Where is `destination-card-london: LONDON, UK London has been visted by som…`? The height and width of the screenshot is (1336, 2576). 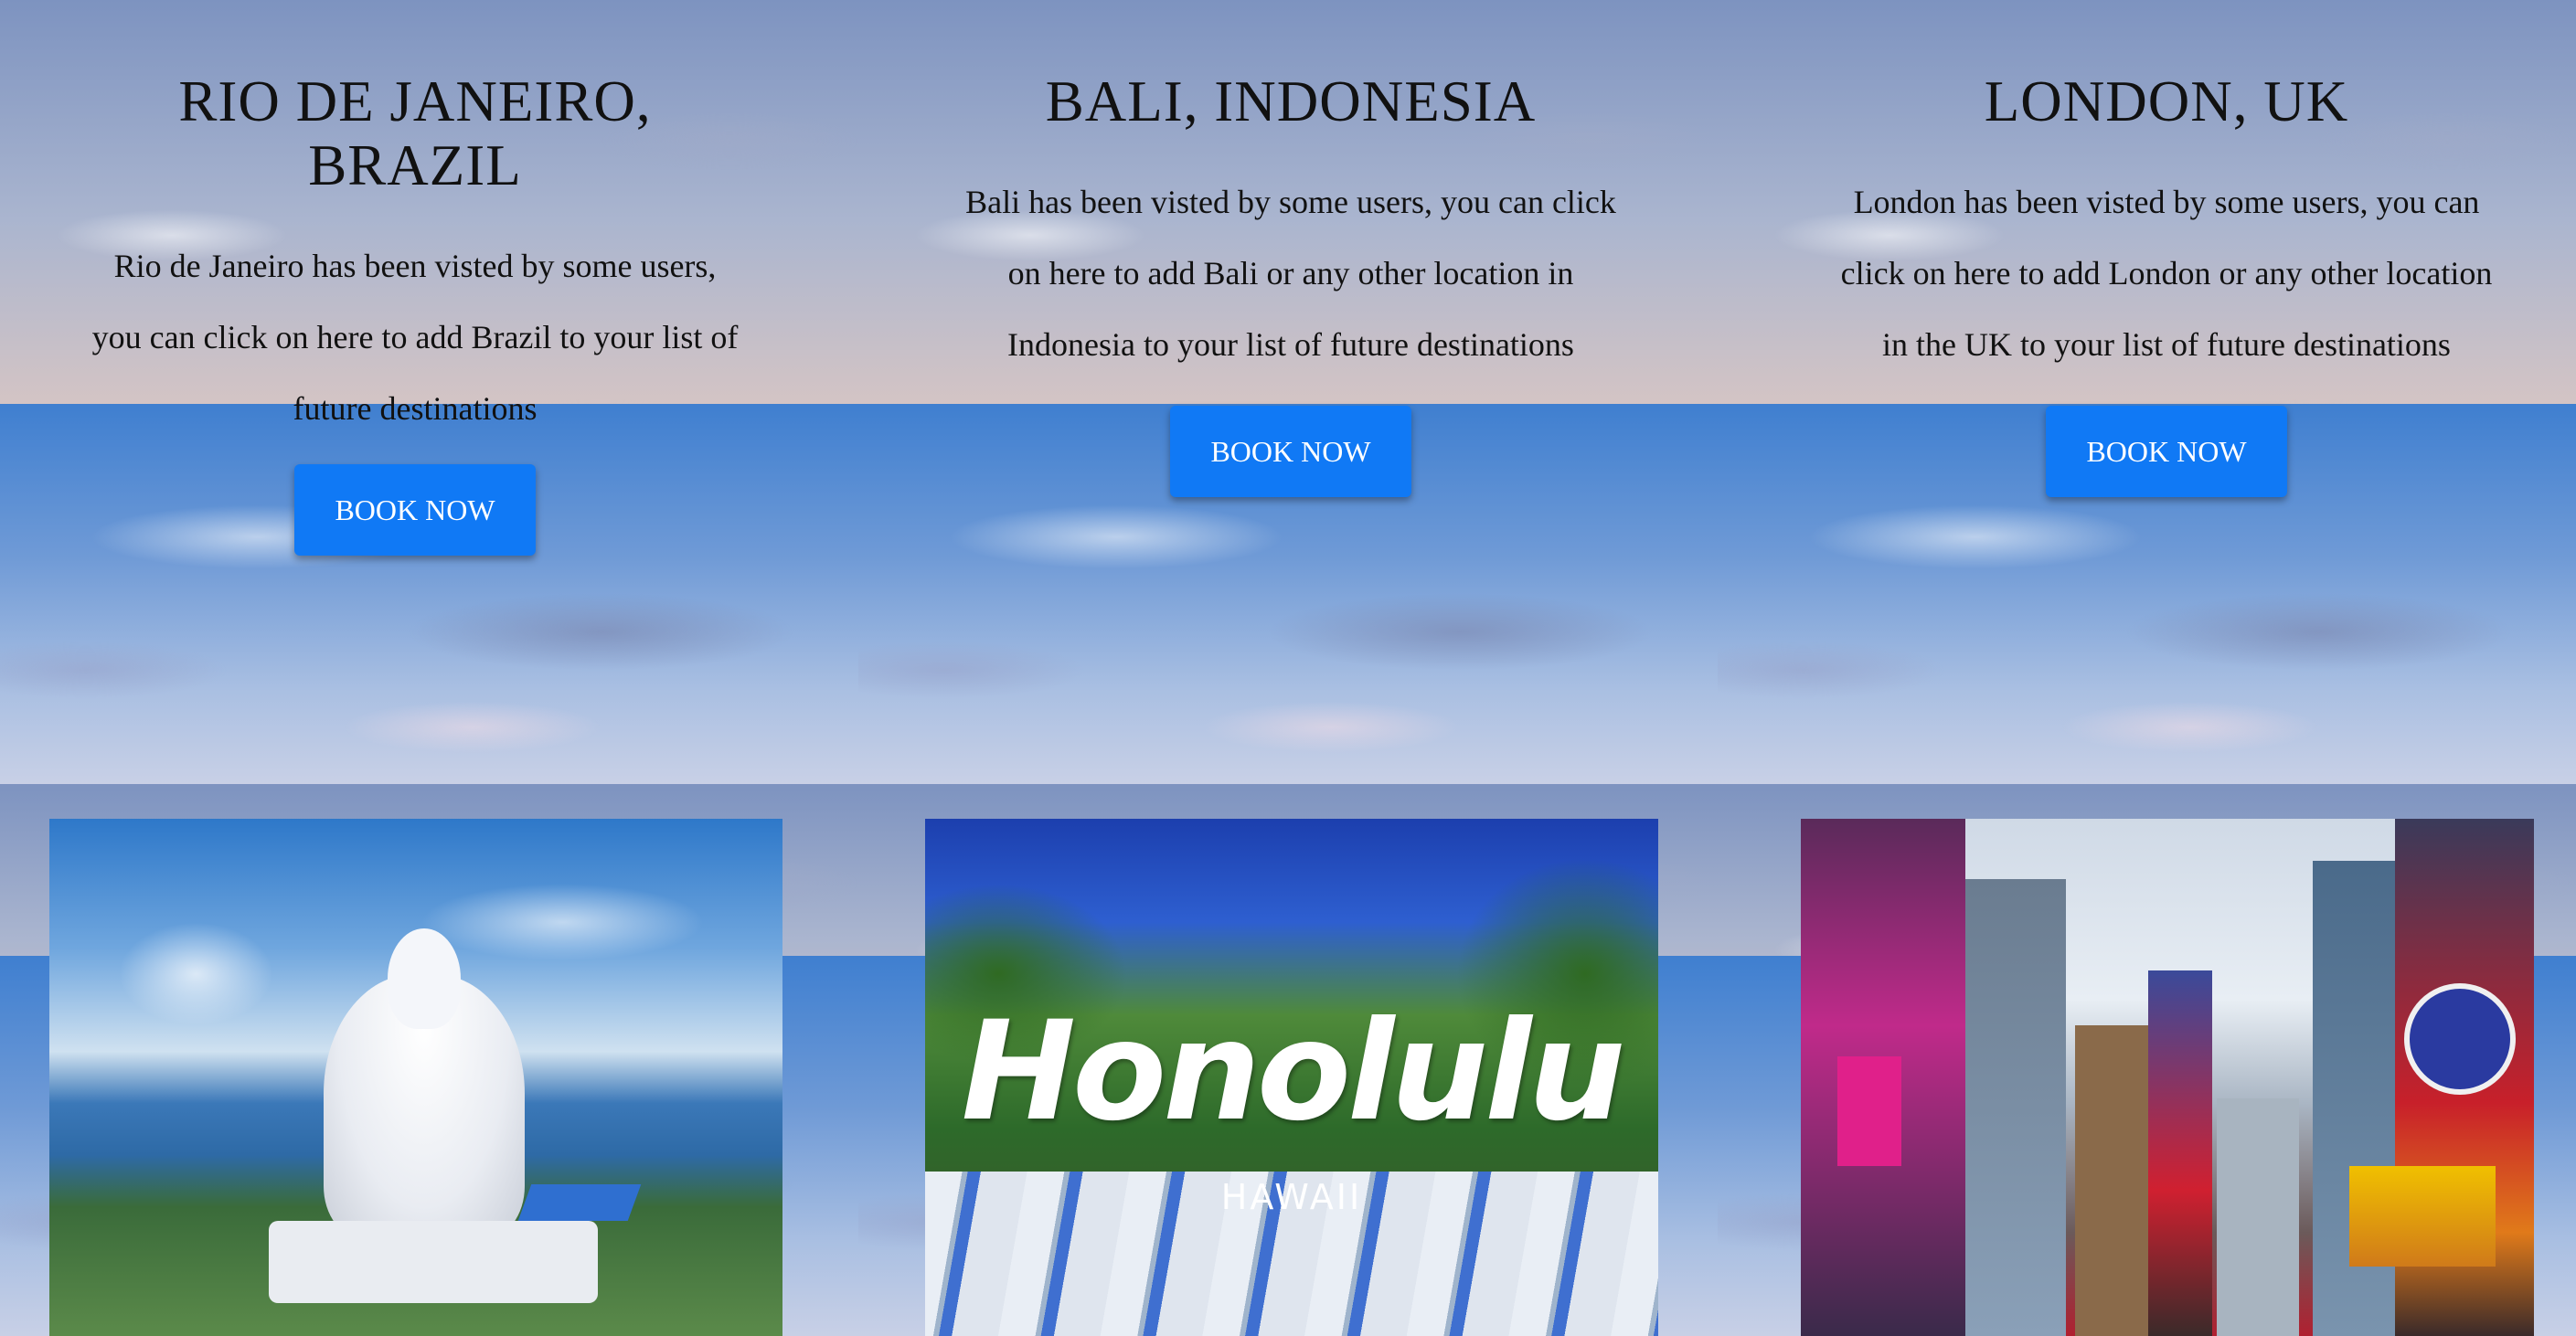 destination-card-london: LONDON, UK London has been visted by som… is located at coordinates (2156, 249).